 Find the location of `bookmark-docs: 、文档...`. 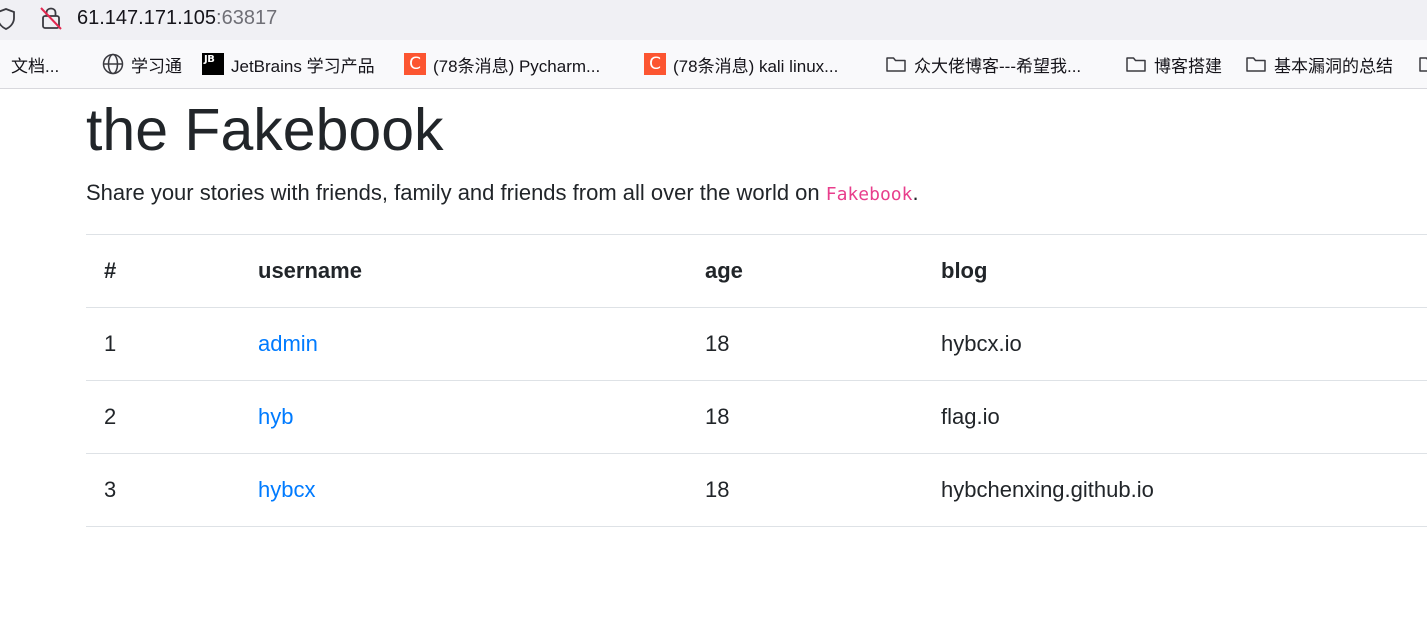

bookmark-docs: 、文档... is located at coordinates (29, 64).